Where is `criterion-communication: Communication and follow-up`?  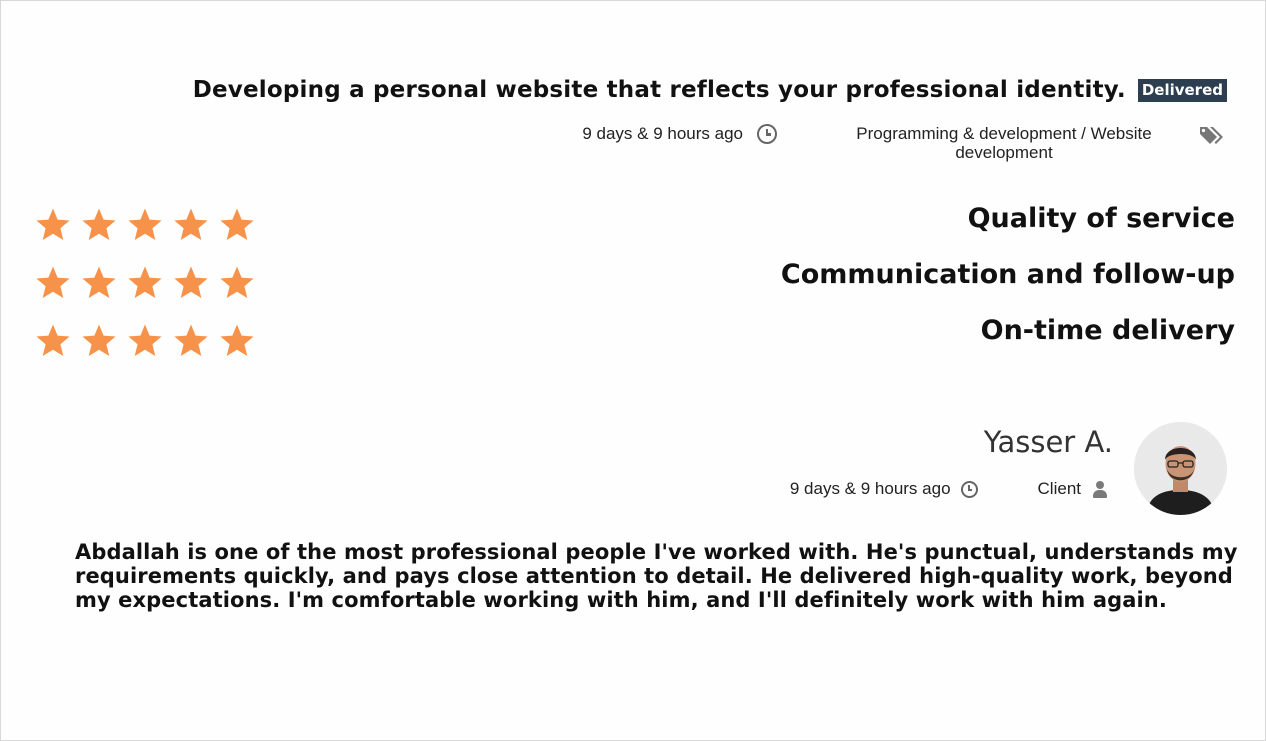 criterion-communication: Communication and follow-up is located at coordinates (1007, 274).